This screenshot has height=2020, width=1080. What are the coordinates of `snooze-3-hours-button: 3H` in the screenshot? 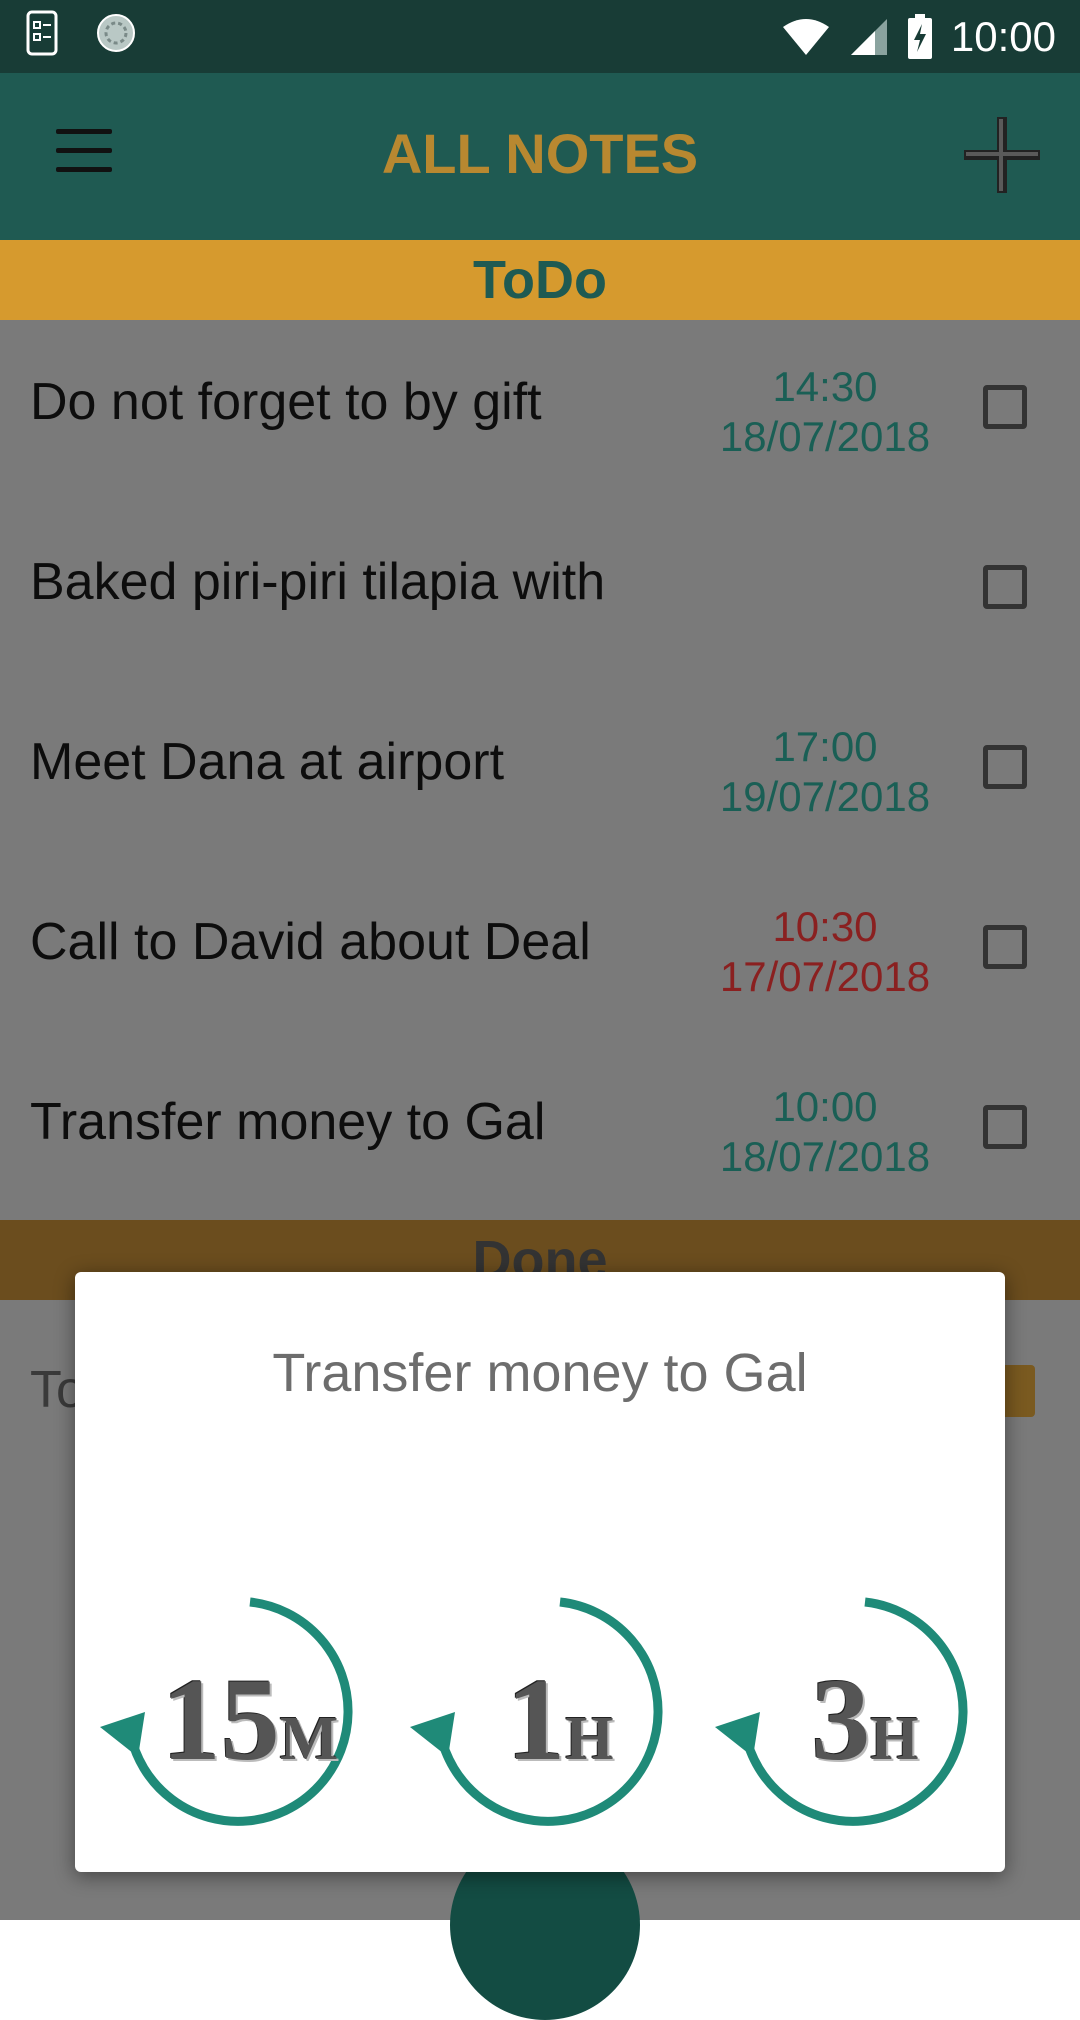 It's located at (855, 1717).